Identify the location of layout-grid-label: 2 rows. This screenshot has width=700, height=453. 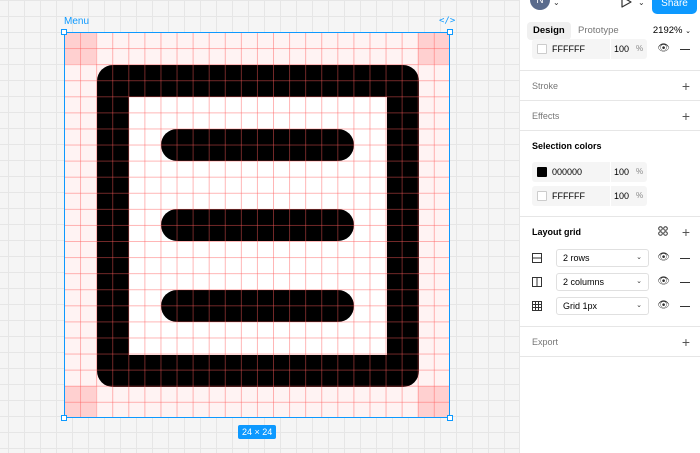
(576, 258).